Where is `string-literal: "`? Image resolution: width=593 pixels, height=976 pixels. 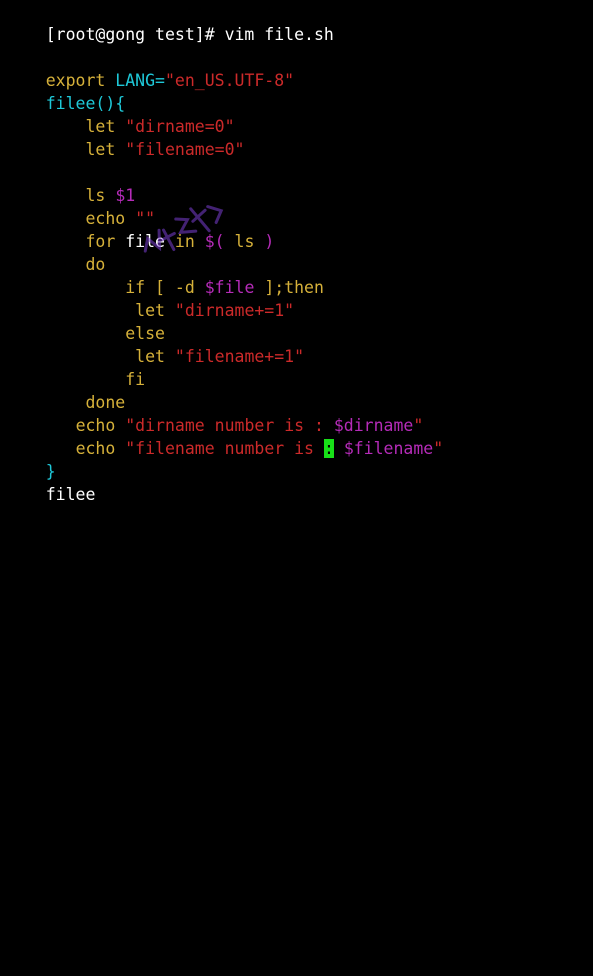
string-literal: " is located at coordinates (438, 448).